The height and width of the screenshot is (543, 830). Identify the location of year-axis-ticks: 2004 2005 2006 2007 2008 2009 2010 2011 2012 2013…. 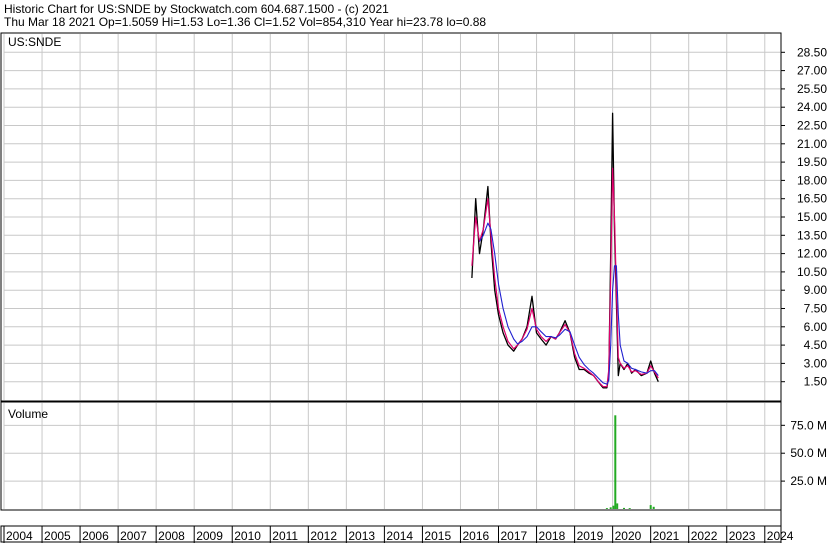
(398, 534).